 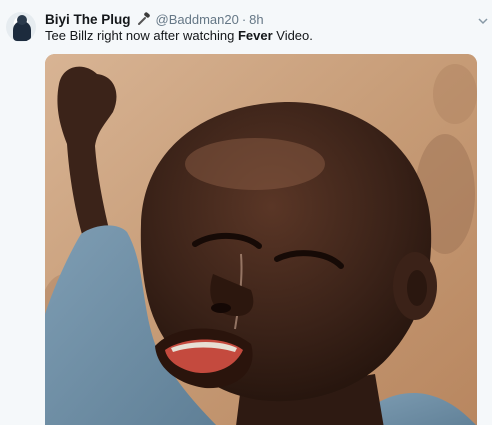 I want to click on tweet-text-bold: Fever, so click(x=255, y=35).